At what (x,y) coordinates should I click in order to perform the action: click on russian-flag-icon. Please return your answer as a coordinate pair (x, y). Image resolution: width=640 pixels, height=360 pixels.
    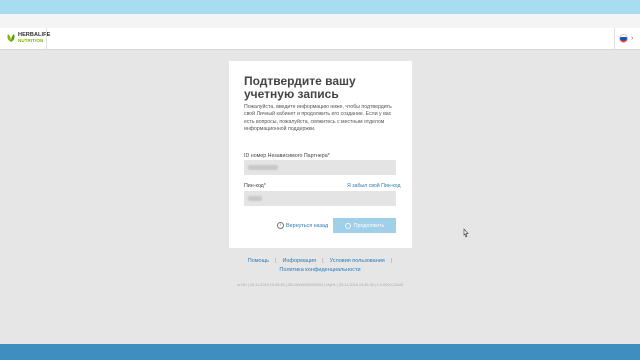
    Looking at the image, I should click on (623, 38).